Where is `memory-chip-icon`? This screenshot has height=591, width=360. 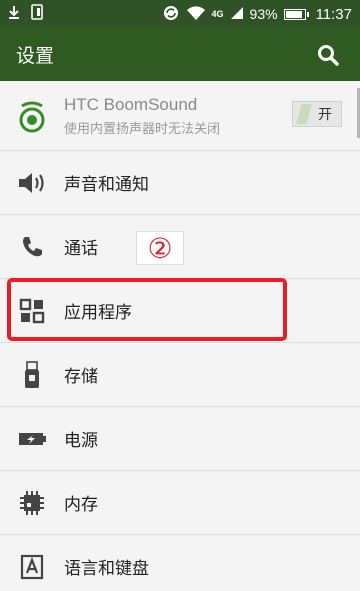 memory-chip-icon is located at coordinates (32, 503).